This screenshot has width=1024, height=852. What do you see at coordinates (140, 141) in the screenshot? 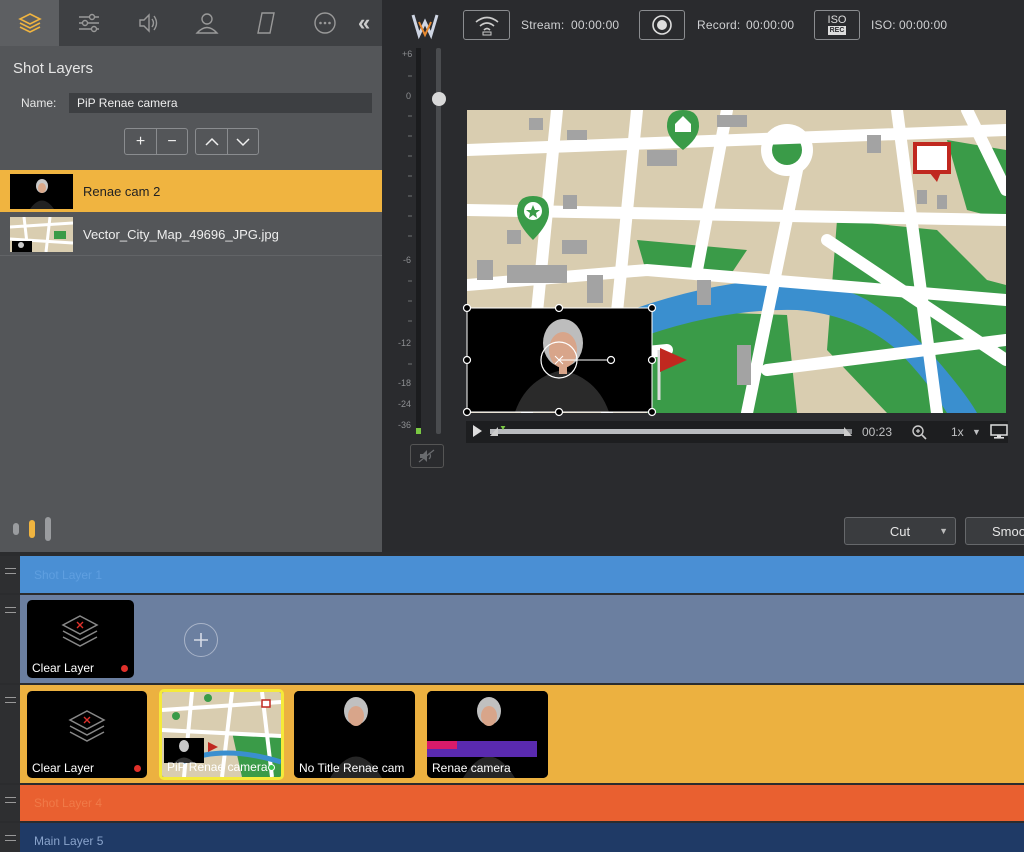
I see `add-layer-button: +` at bounding box center [140, 141].